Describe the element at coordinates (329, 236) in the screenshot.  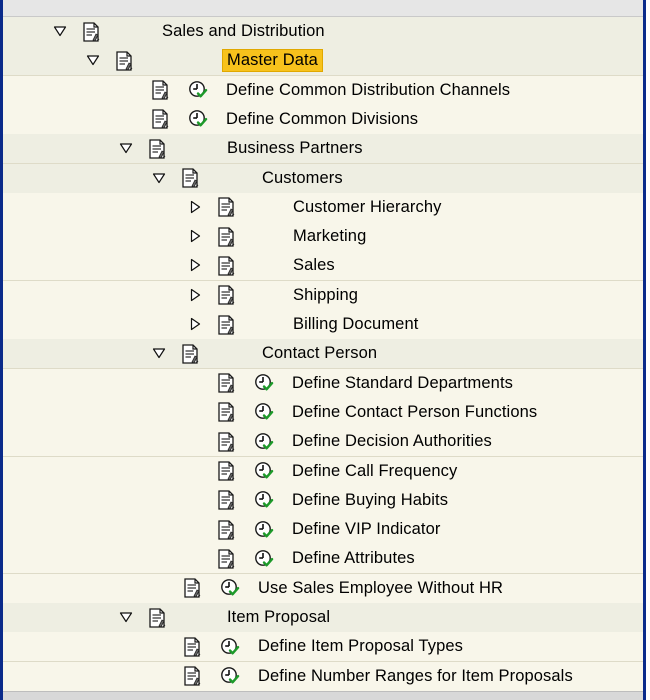
I see `tree-node-label: Marketing` at that location.